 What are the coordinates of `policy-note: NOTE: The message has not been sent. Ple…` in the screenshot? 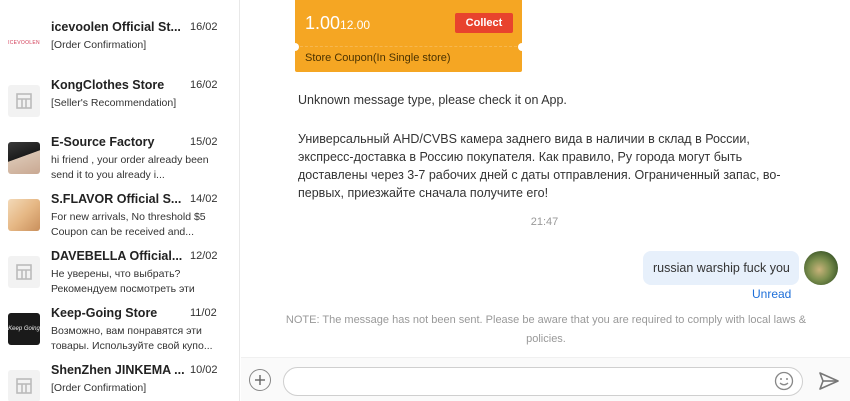 It's located at (546, 329).